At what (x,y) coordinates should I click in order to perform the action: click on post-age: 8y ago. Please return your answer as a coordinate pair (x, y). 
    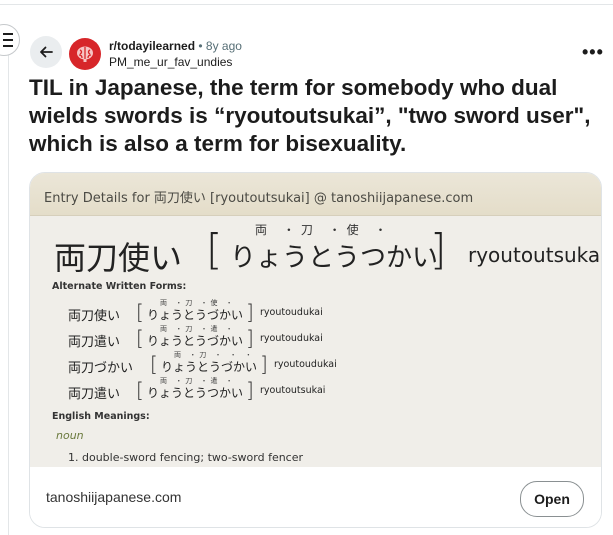
    Looking at the image, I should click on (223, 46).